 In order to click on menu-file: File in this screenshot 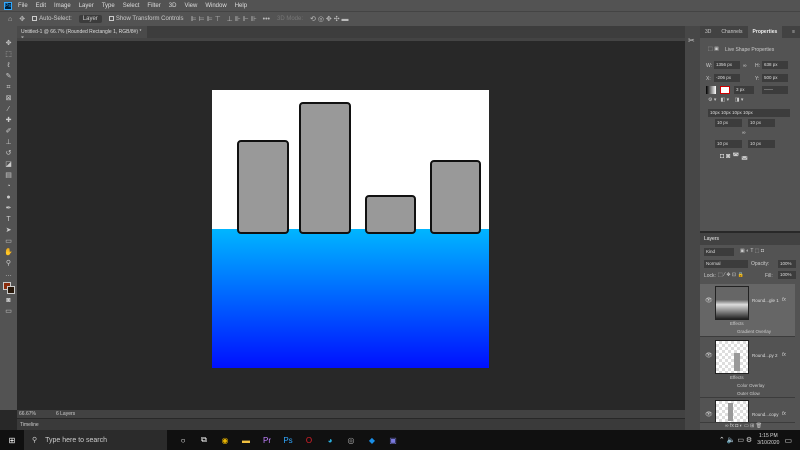, I will do `click(23, 6)`.